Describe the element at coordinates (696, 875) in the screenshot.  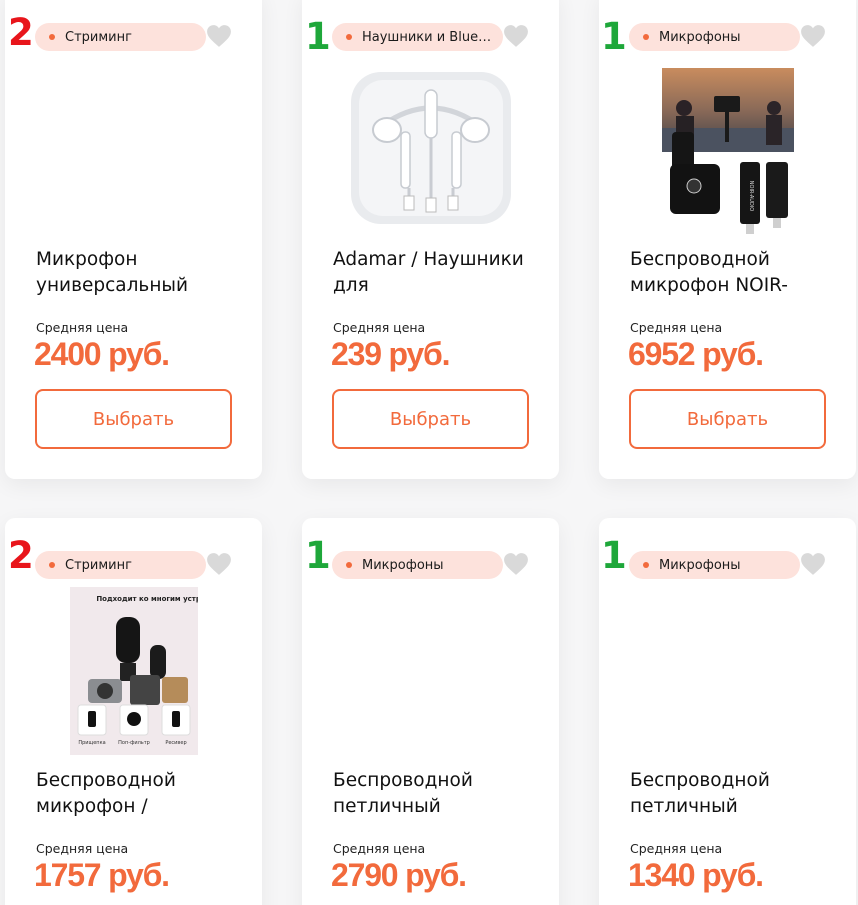
I see `product-price: 1340 руб.` at that location.